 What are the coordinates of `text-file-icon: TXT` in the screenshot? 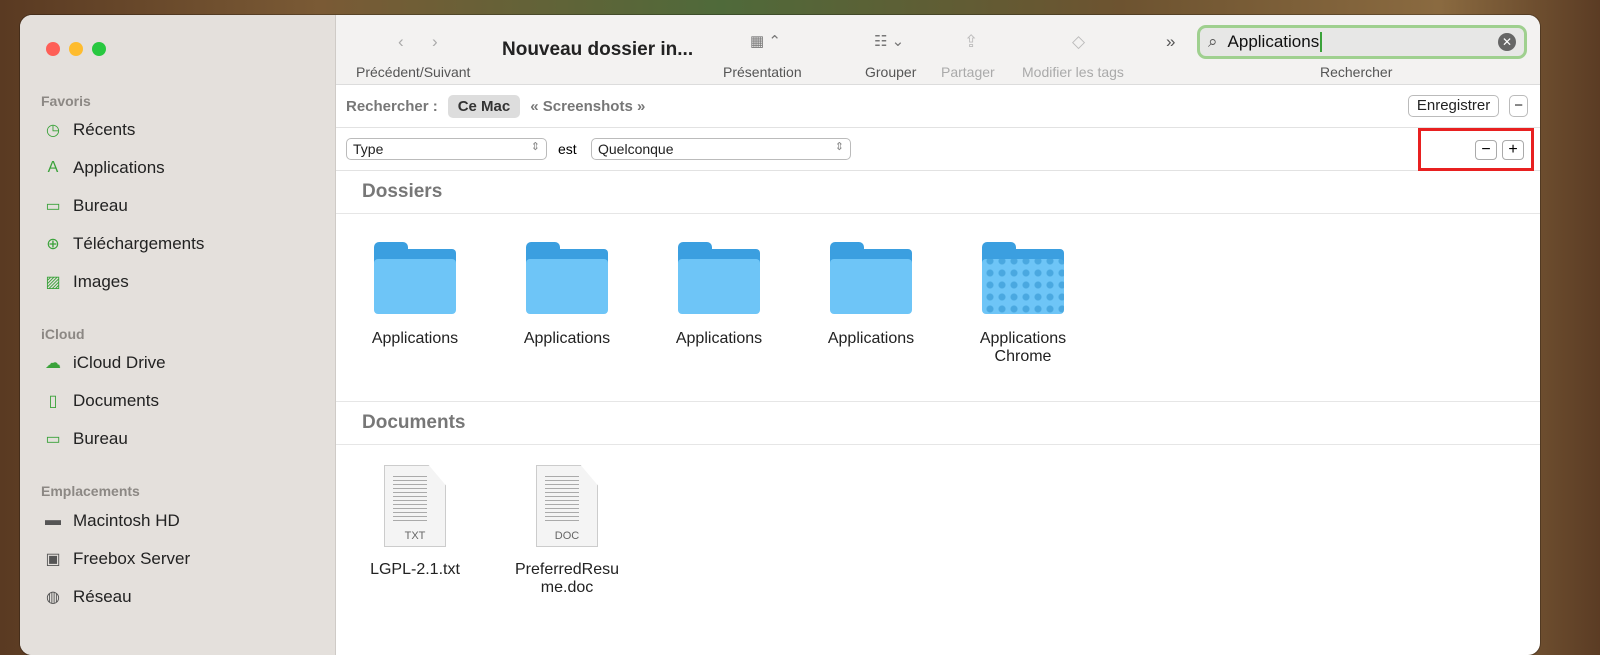 It's located at (415, 506).